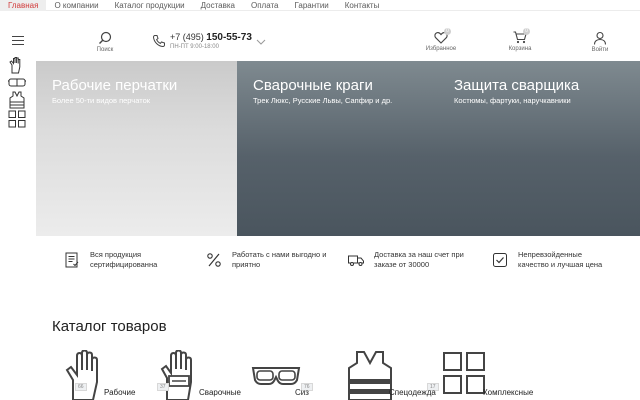 This screenshot has height=400, width=640. What do you see at coordinates (115, 85) in the screenshot?
I see `banner-title: Рабочие перчатки` at bounding box center [115, 85].